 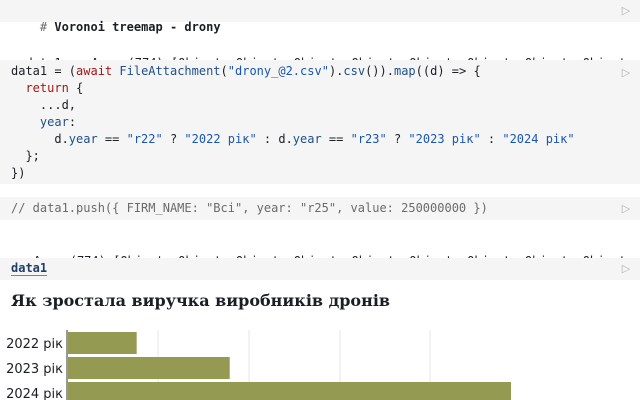 What do you see at coordinates (258, 365) in the screenshot?
I see `bar-chart: 2022 рік 2023 рік 2024 рік` at bounding box center [258, 365].